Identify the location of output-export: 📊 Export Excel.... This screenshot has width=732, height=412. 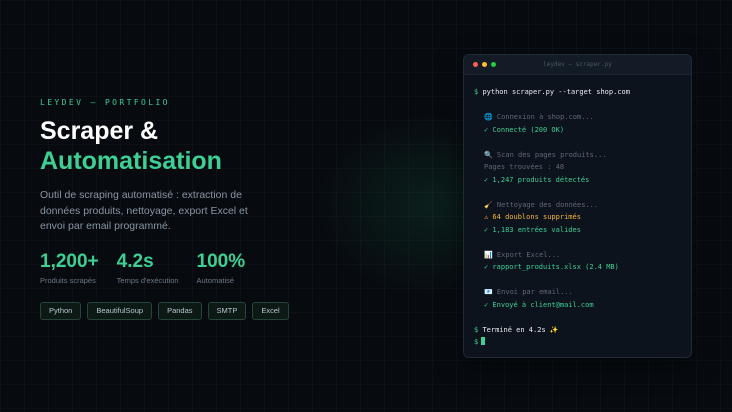
(522, 254).